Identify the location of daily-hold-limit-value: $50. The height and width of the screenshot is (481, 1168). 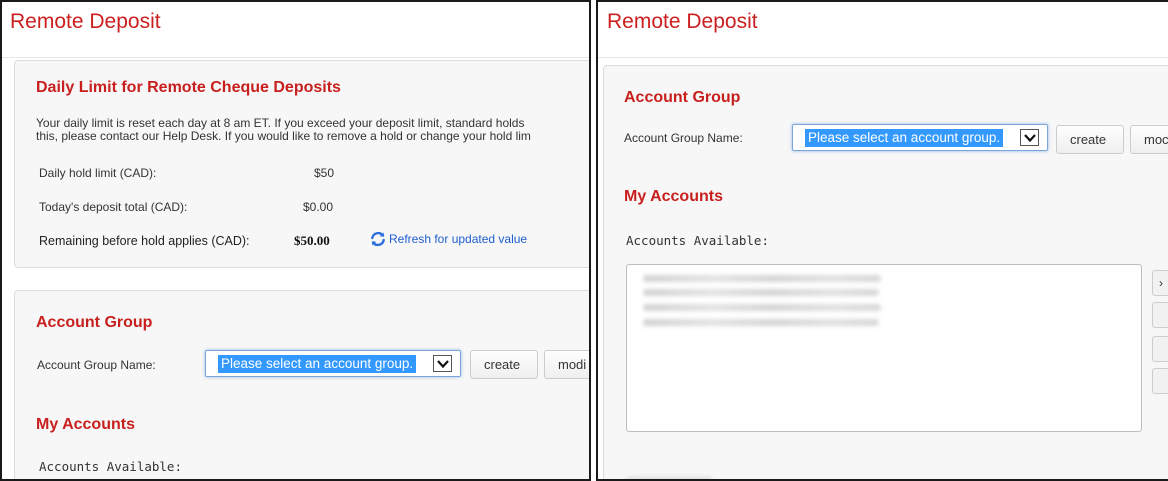
(324, 173).